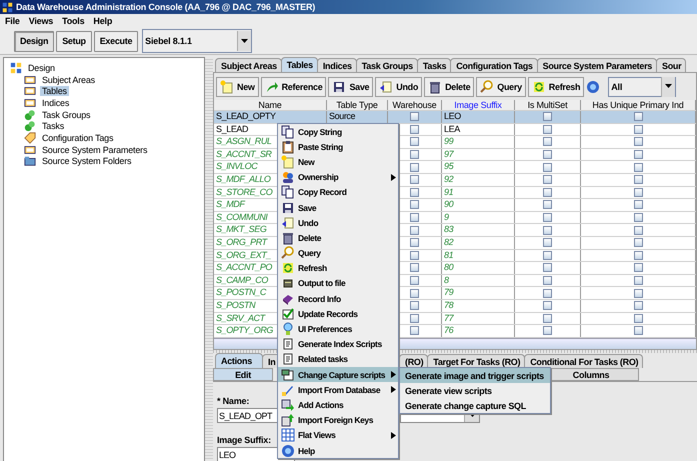  Describe the element at coordinates (475, 390) in the screenshot. I see `menu-item: Generate view scripts` at that location.